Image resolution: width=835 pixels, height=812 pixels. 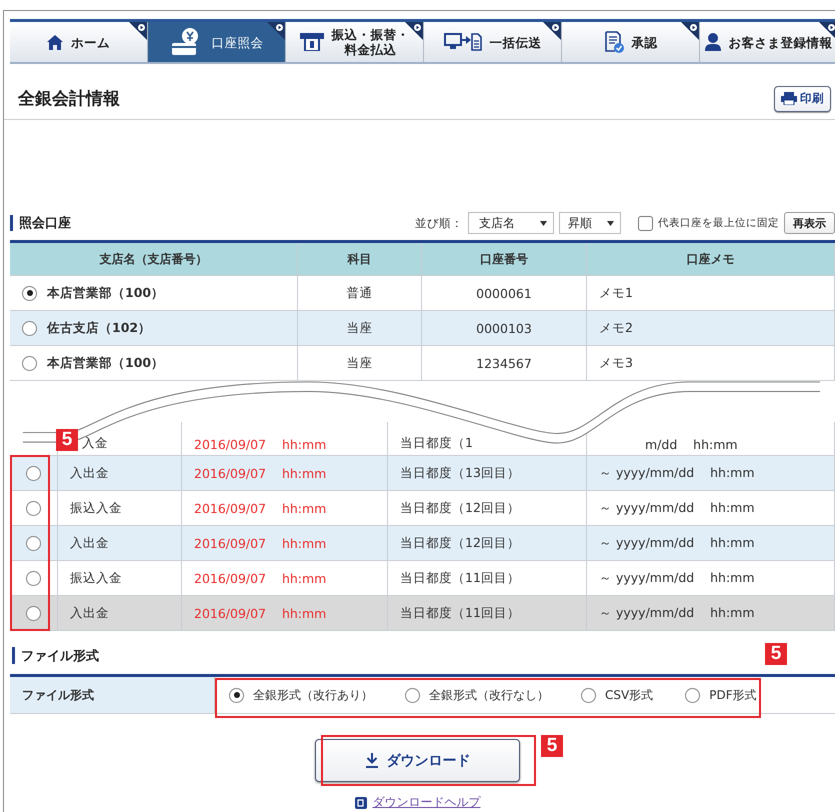 I want to click on nav-tab: ホーム, so click(x=79, y=42).